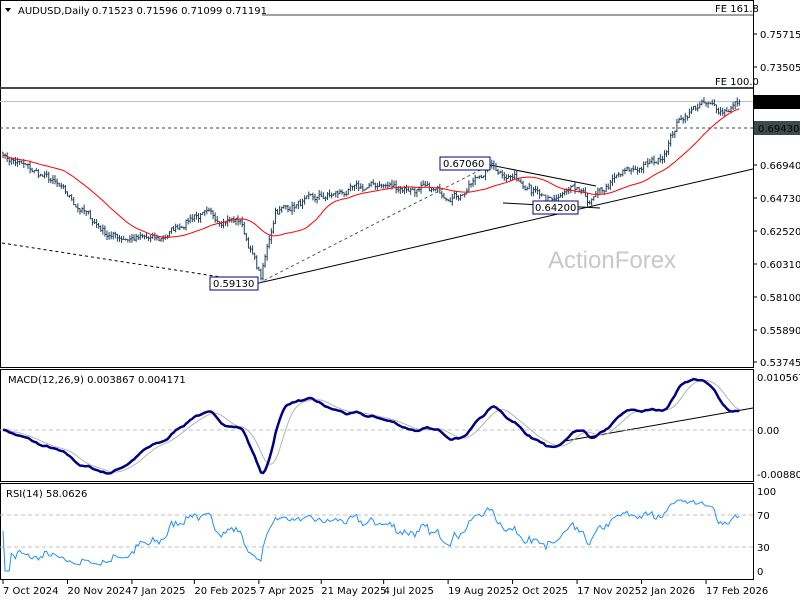 The width and height of the screenshot is (800, 600). I want to click on price-tick-label: 0.62520, so click(780, 232).